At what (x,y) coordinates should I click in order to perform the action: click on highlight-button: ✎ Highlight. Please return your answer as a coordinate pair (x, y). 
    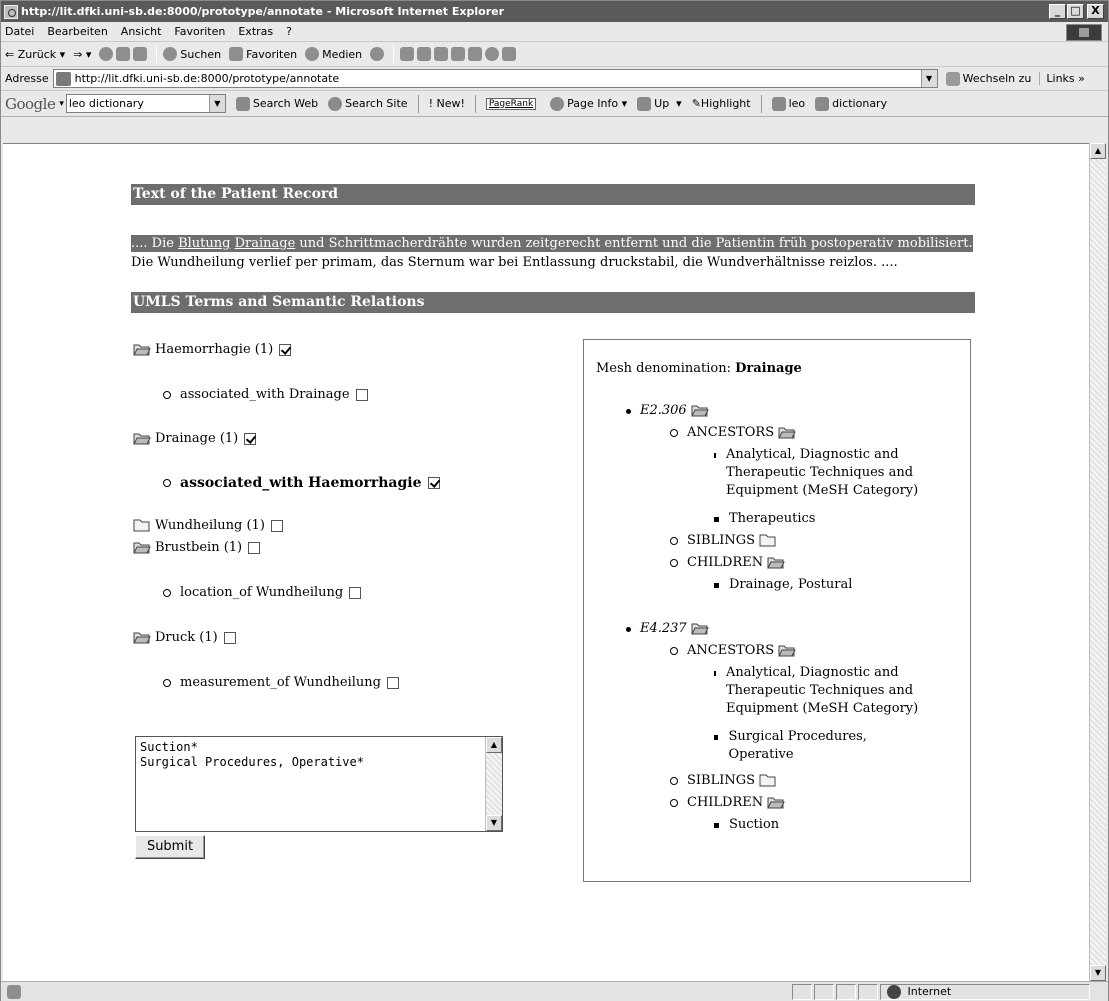
    Looking at the image, I should click on (721, 103).